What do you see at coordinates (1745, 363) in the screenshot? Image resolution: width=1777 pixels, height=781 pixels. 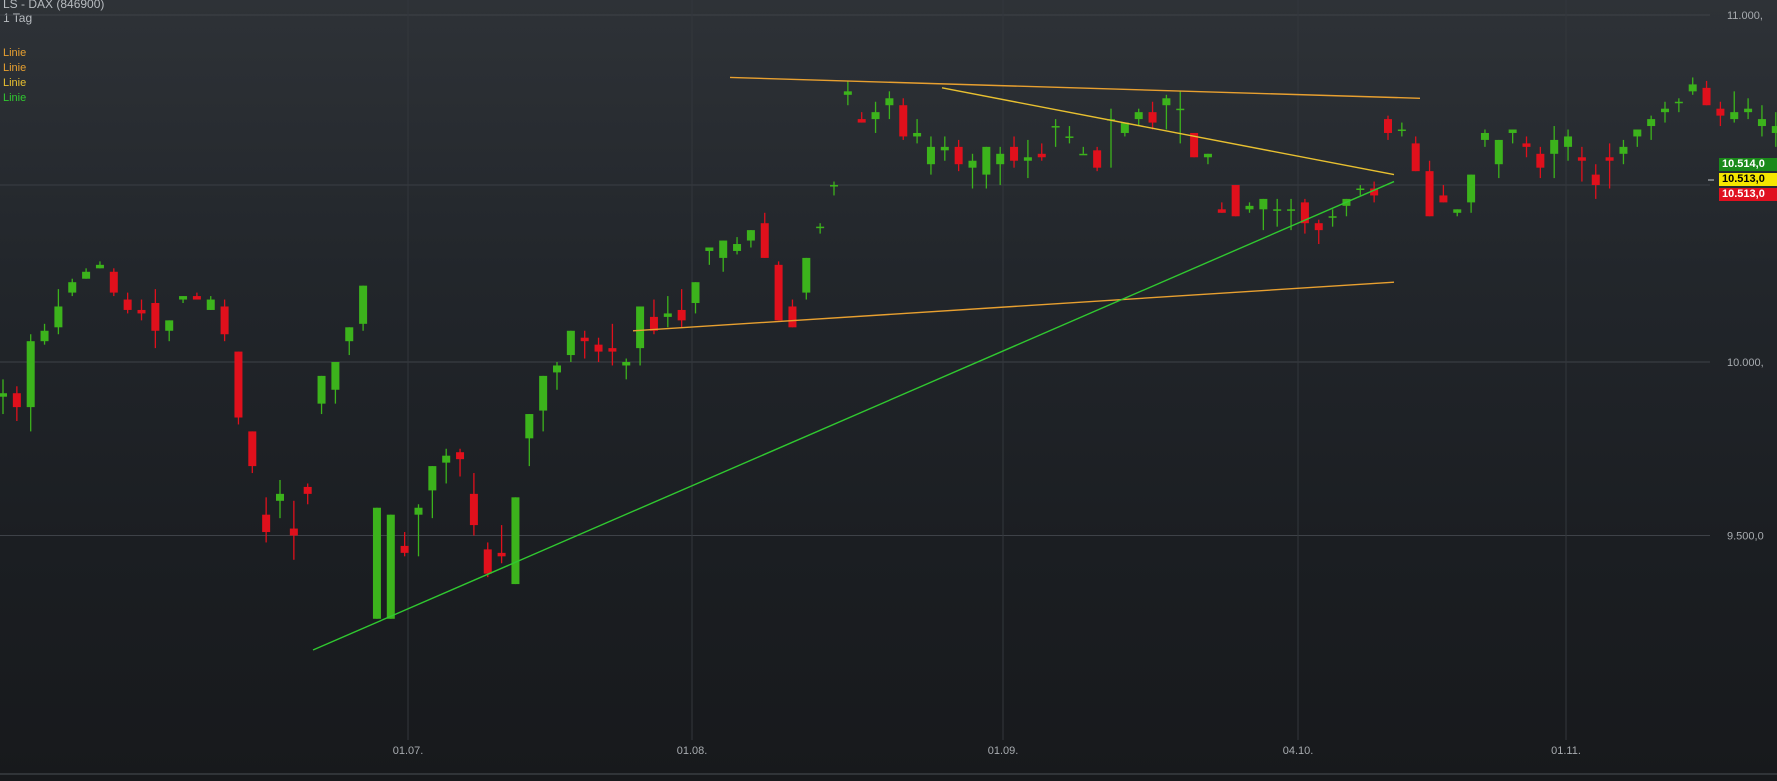 I see `y-tick-label: 10.000,` at bounding box center [1745, 363].